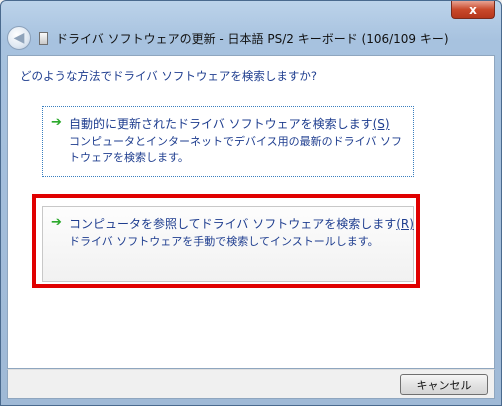  I want to click on option-title-text: 自動的に更新されたドライバ ソフトウェアを検索します, so click(221, 124).